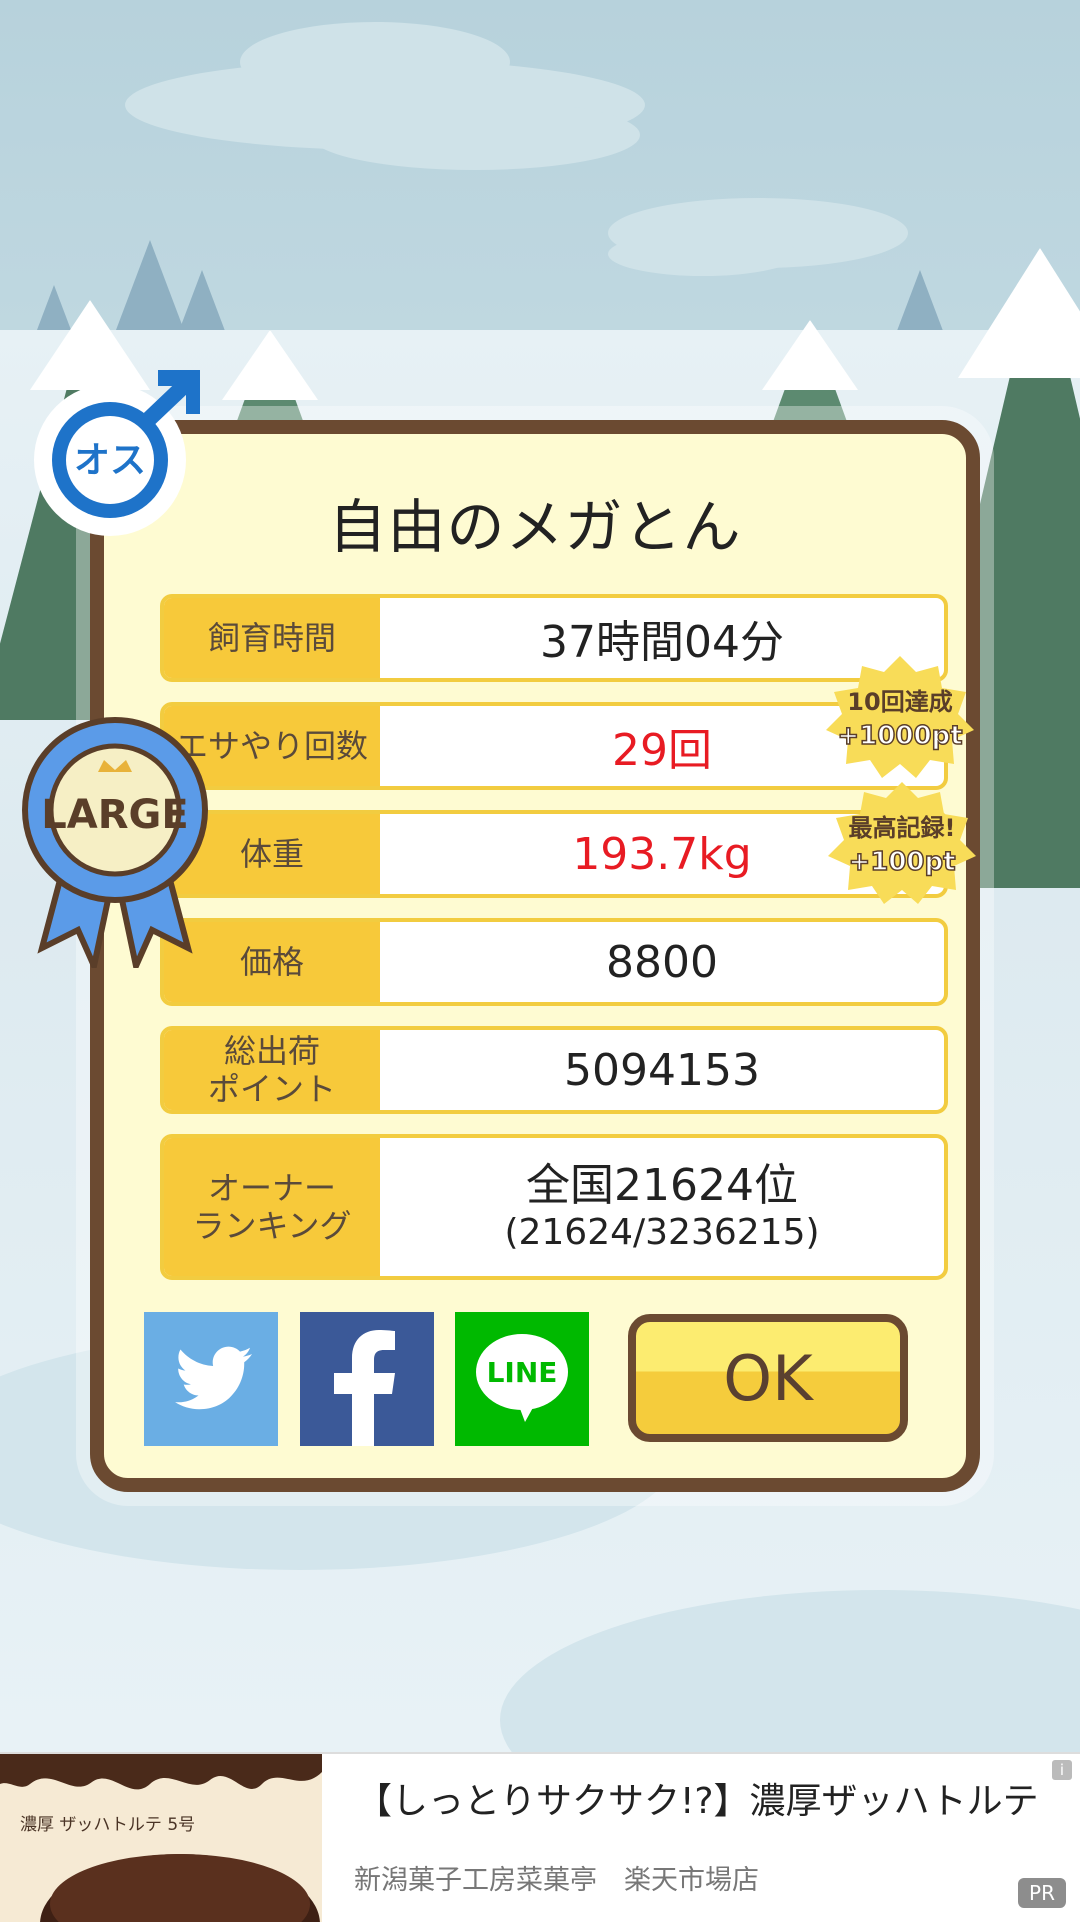  What do you see at coordinates (272, 1070) in the screenshot?
I see `label-total-points: 総出荷 ポイント` at bounding box center [272, 1070].